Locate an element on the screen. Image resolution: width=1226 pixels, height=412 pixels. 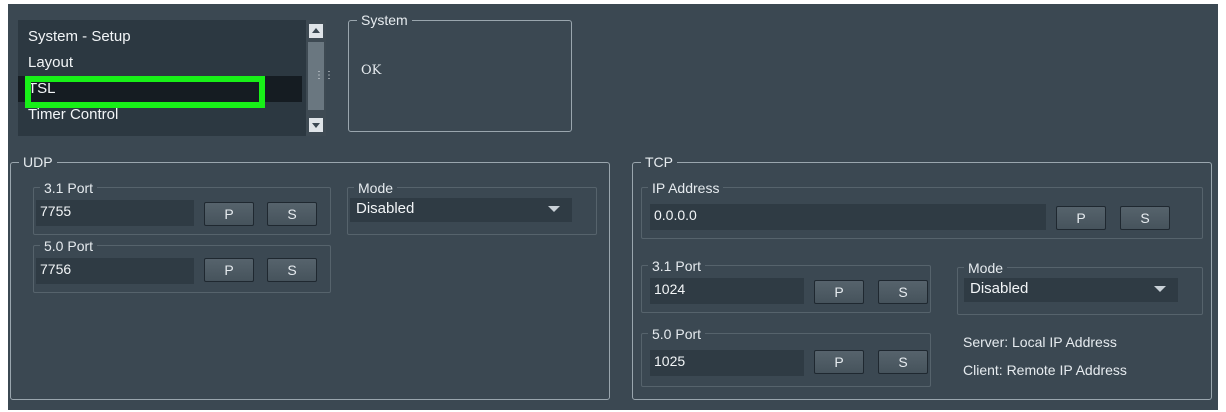
system-status: OK is located at coordinates (371, 70).